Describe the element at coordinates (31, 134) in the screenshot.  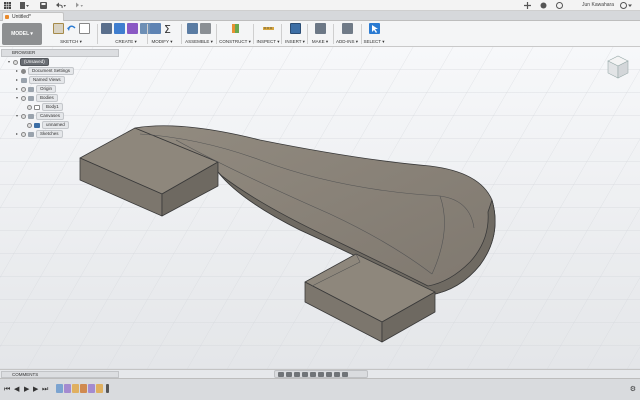
I see `folder-icon` at that location.